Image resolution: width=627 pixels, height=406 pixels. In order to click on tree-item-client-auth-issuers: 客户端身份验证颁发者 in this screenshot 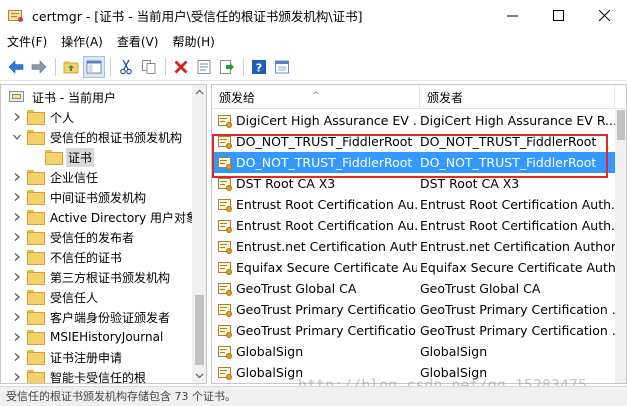, I will do `click(91, 317)`.